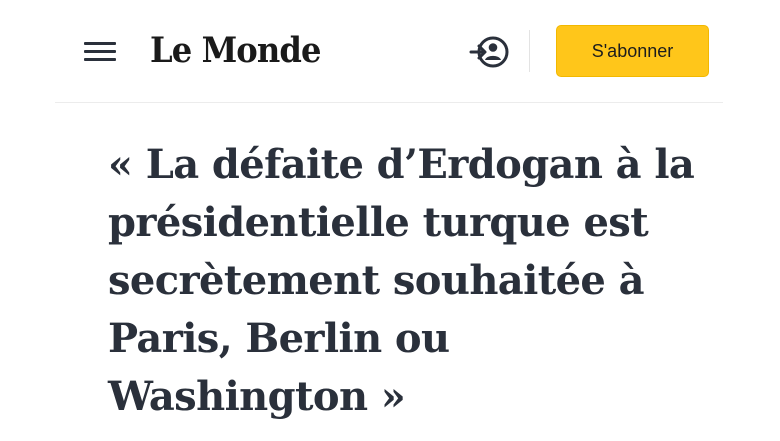 This screenshot has width=780, height=441. What do you see at coordinates (100, 52) in the screenshot?
I see `hamburger-menu-icon` at bounding box center [100, 52].